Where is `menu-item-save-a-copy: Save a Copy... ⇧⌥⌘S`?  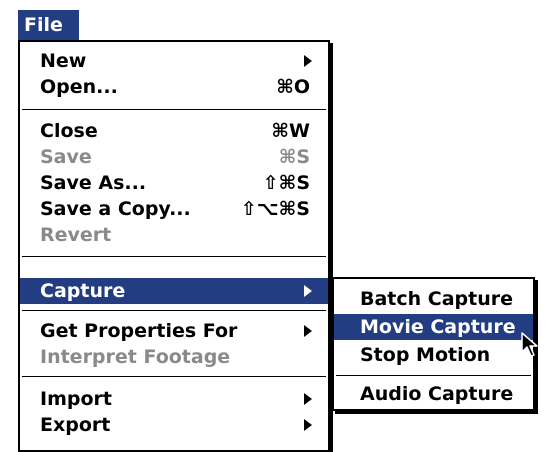
menu-item-save-a-copy: Save a Copy... ⇧⌥⌘S is located at coordinates (174, 209).